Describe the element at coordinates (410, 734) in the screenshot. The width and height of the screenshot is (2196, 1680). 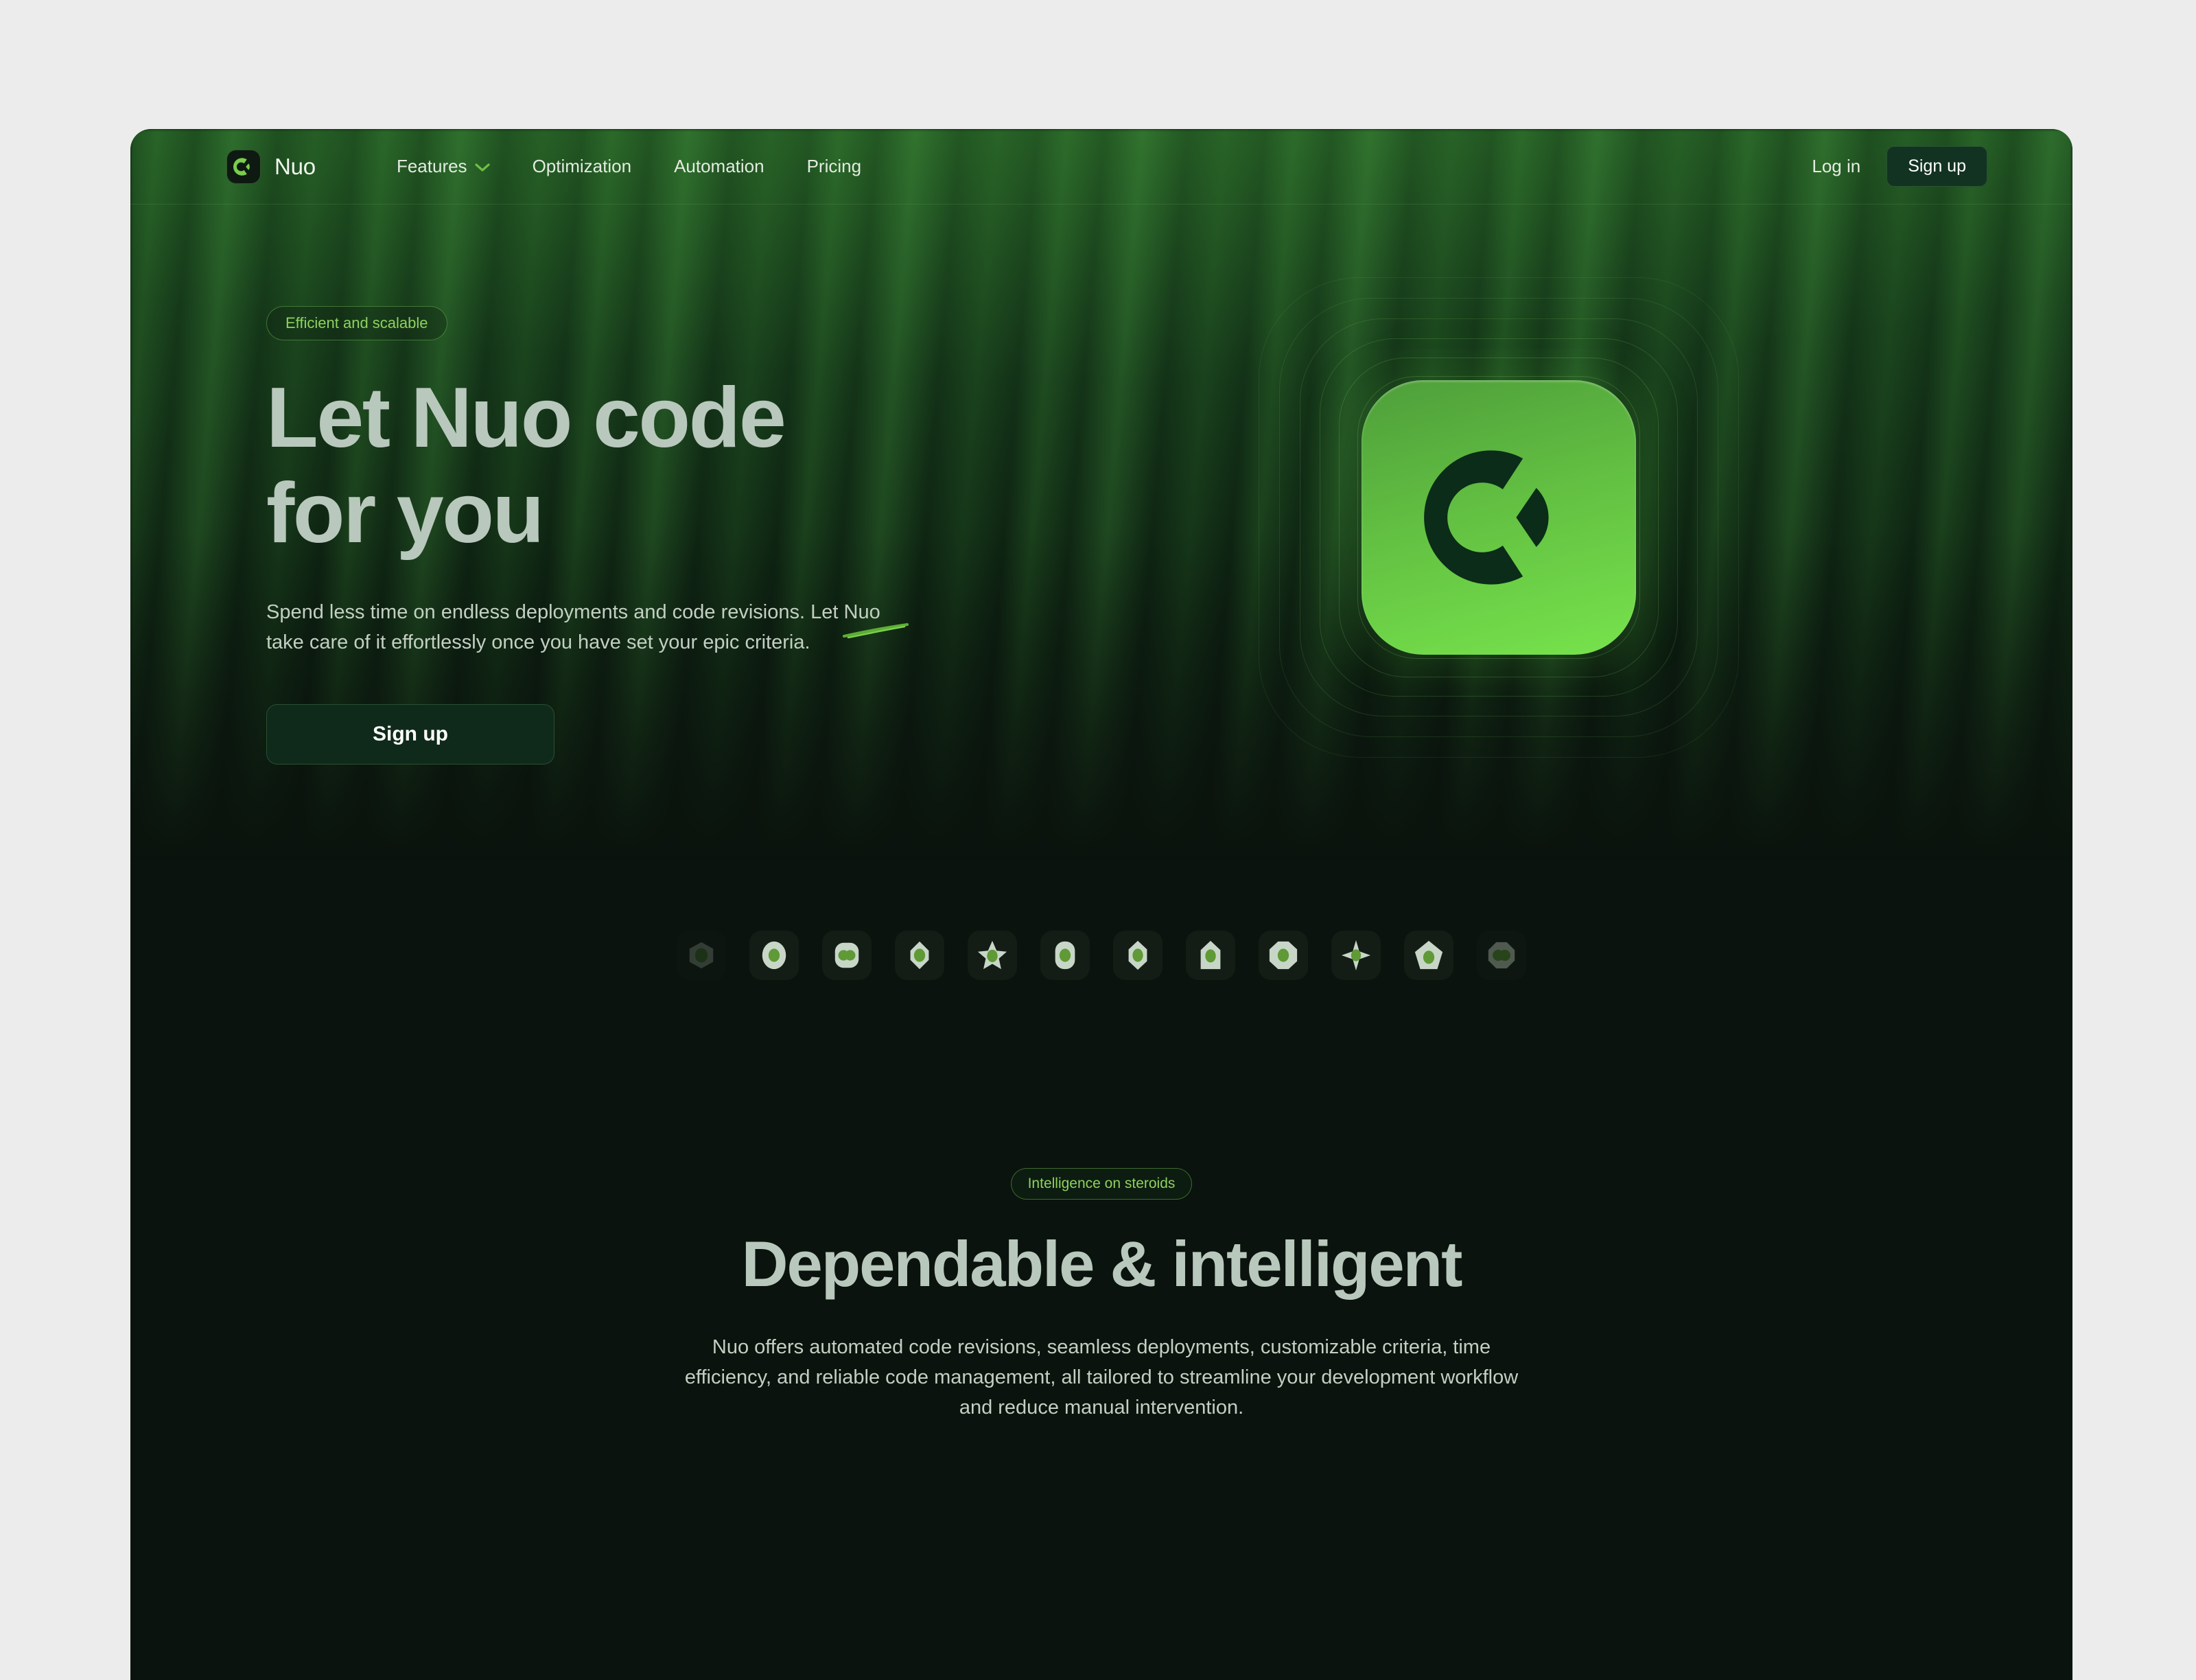
I see `signup-button-hero: Sign up` at that location.